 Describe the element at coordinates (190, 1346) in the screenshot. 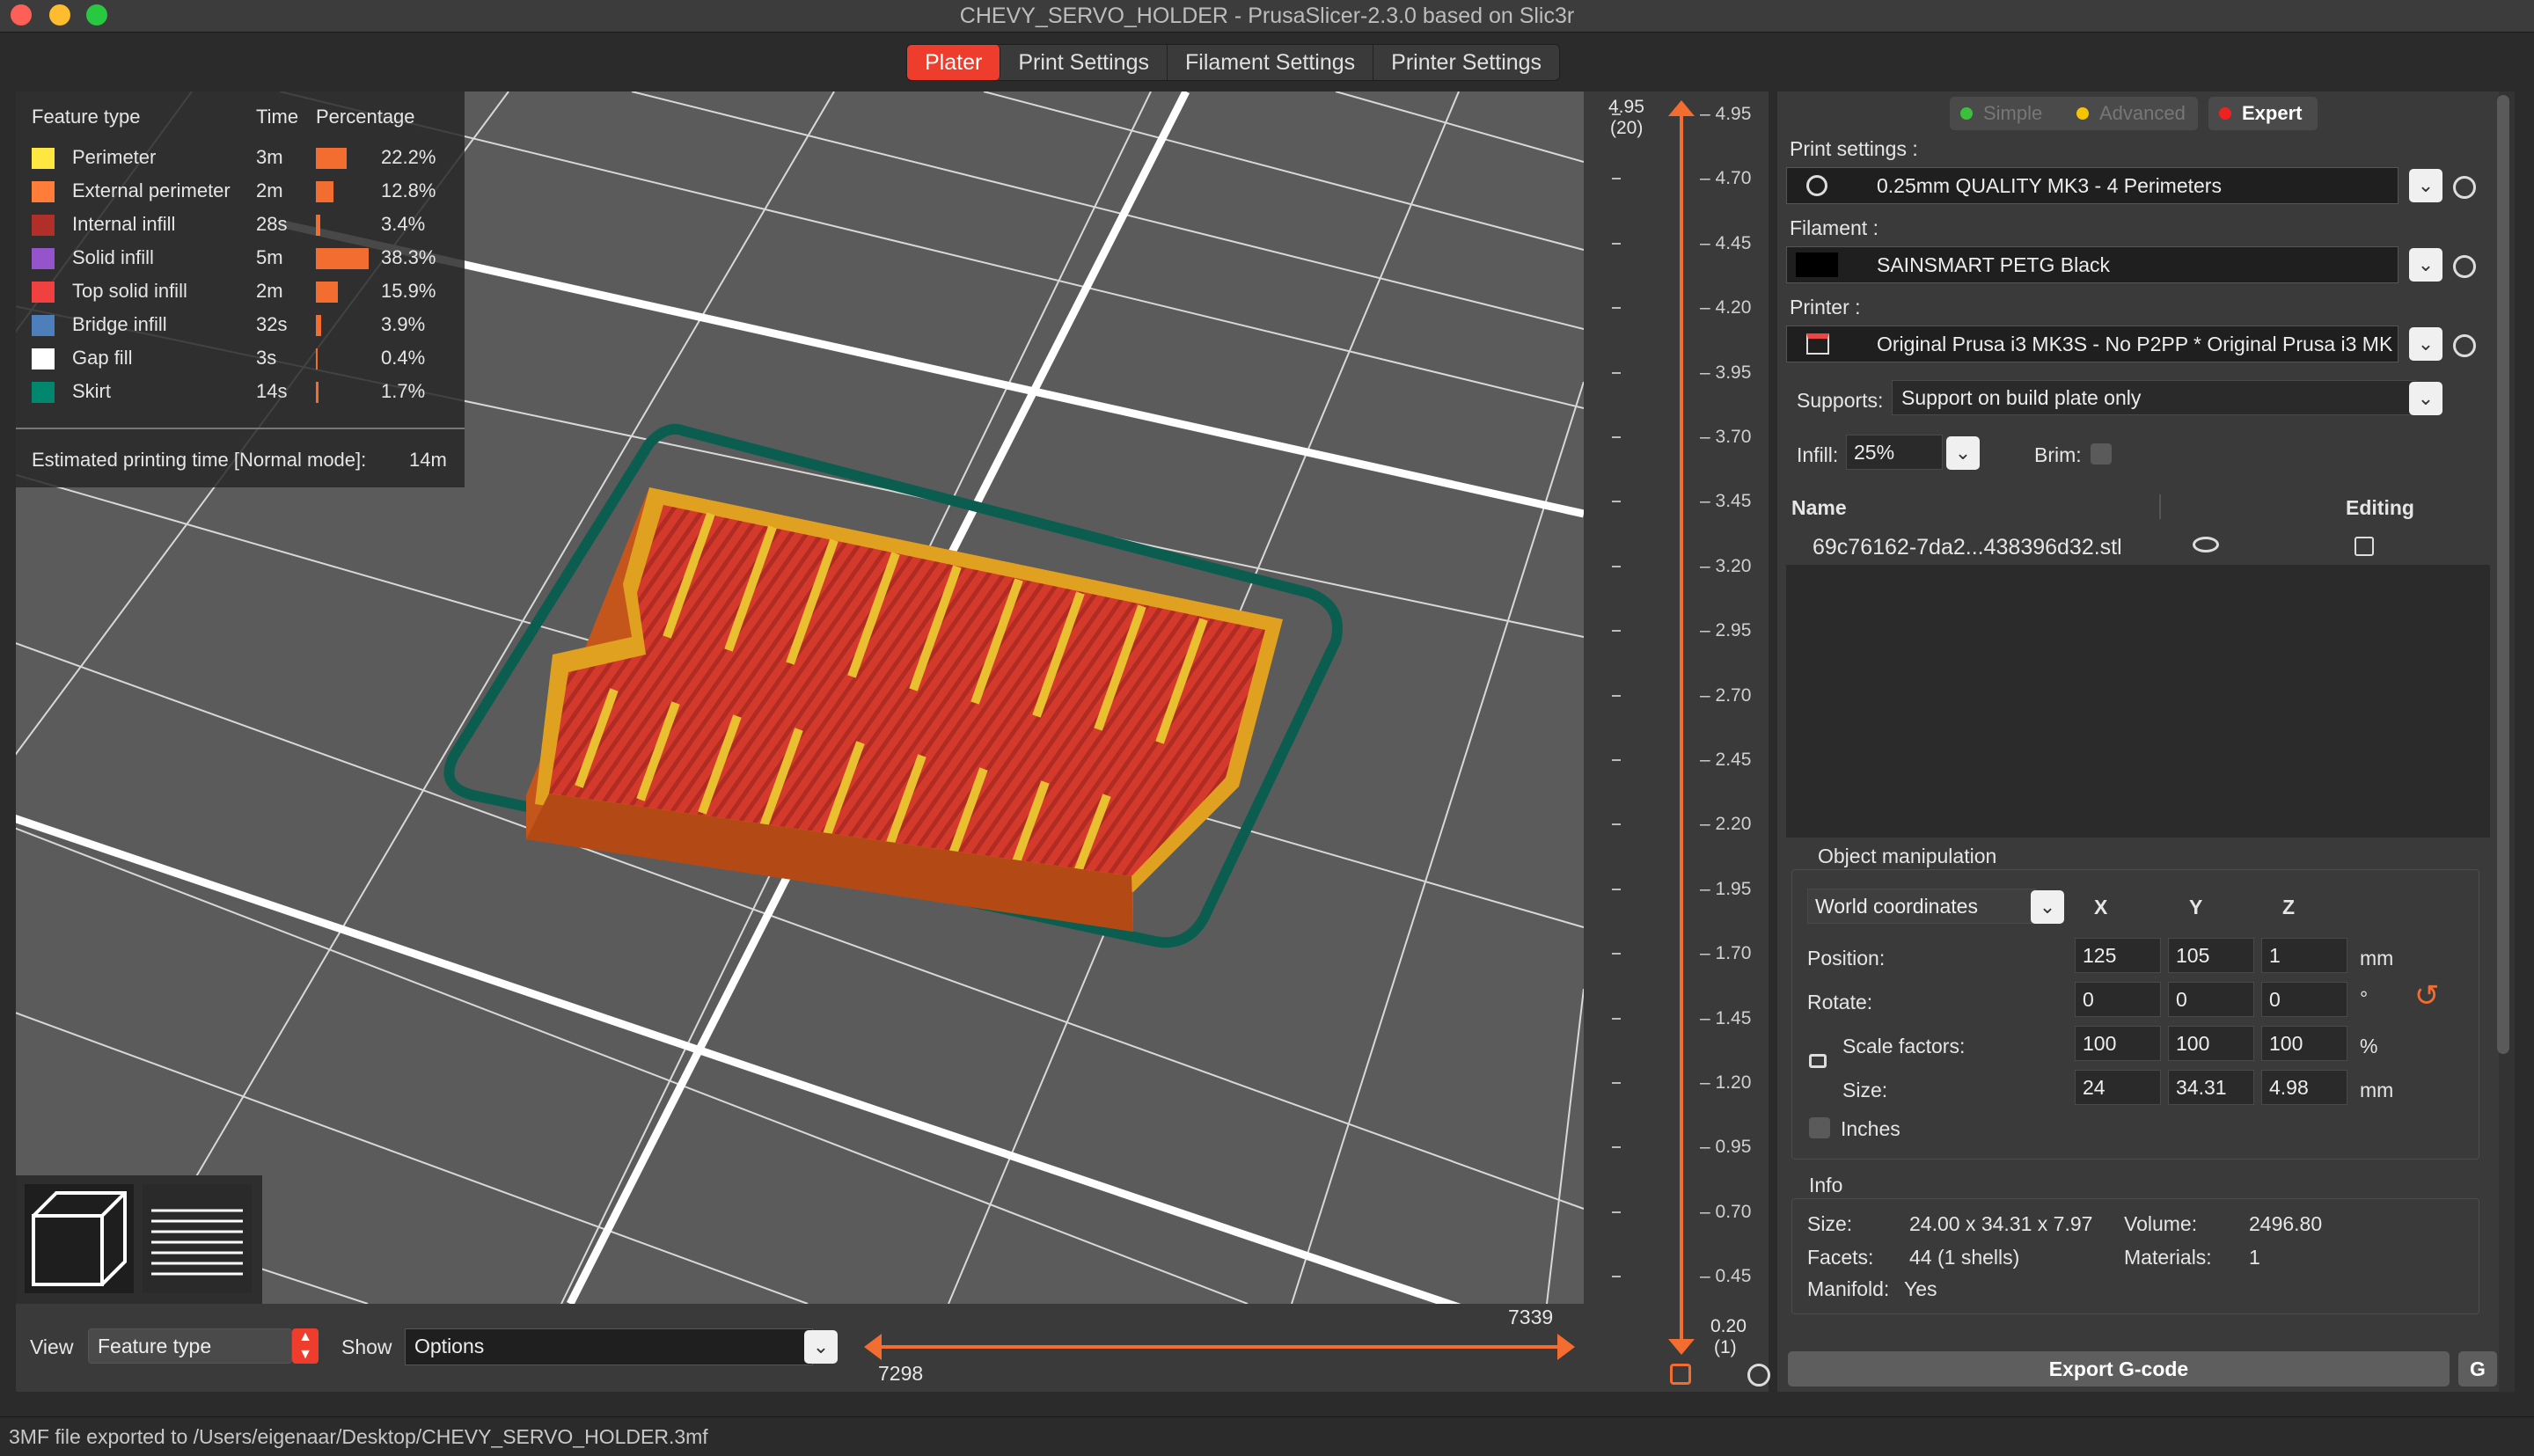

I see `view-type-select: Feature type` at that location.